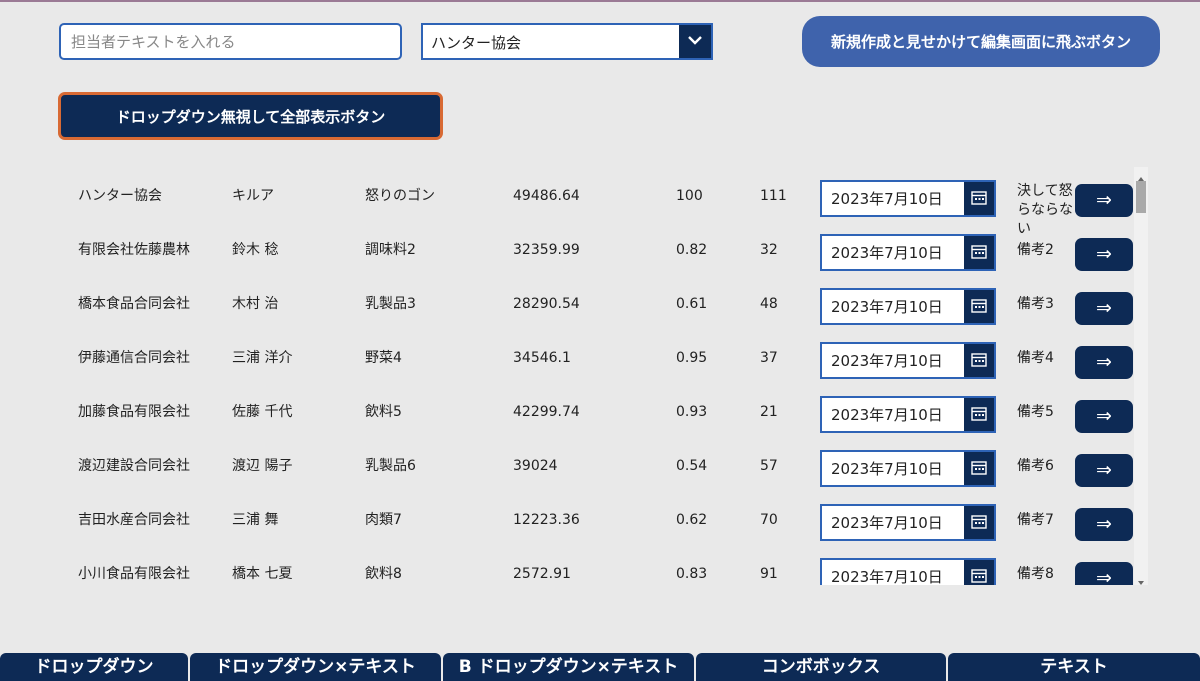  I want to click on rate-value: 0.95, so click(692, 358).